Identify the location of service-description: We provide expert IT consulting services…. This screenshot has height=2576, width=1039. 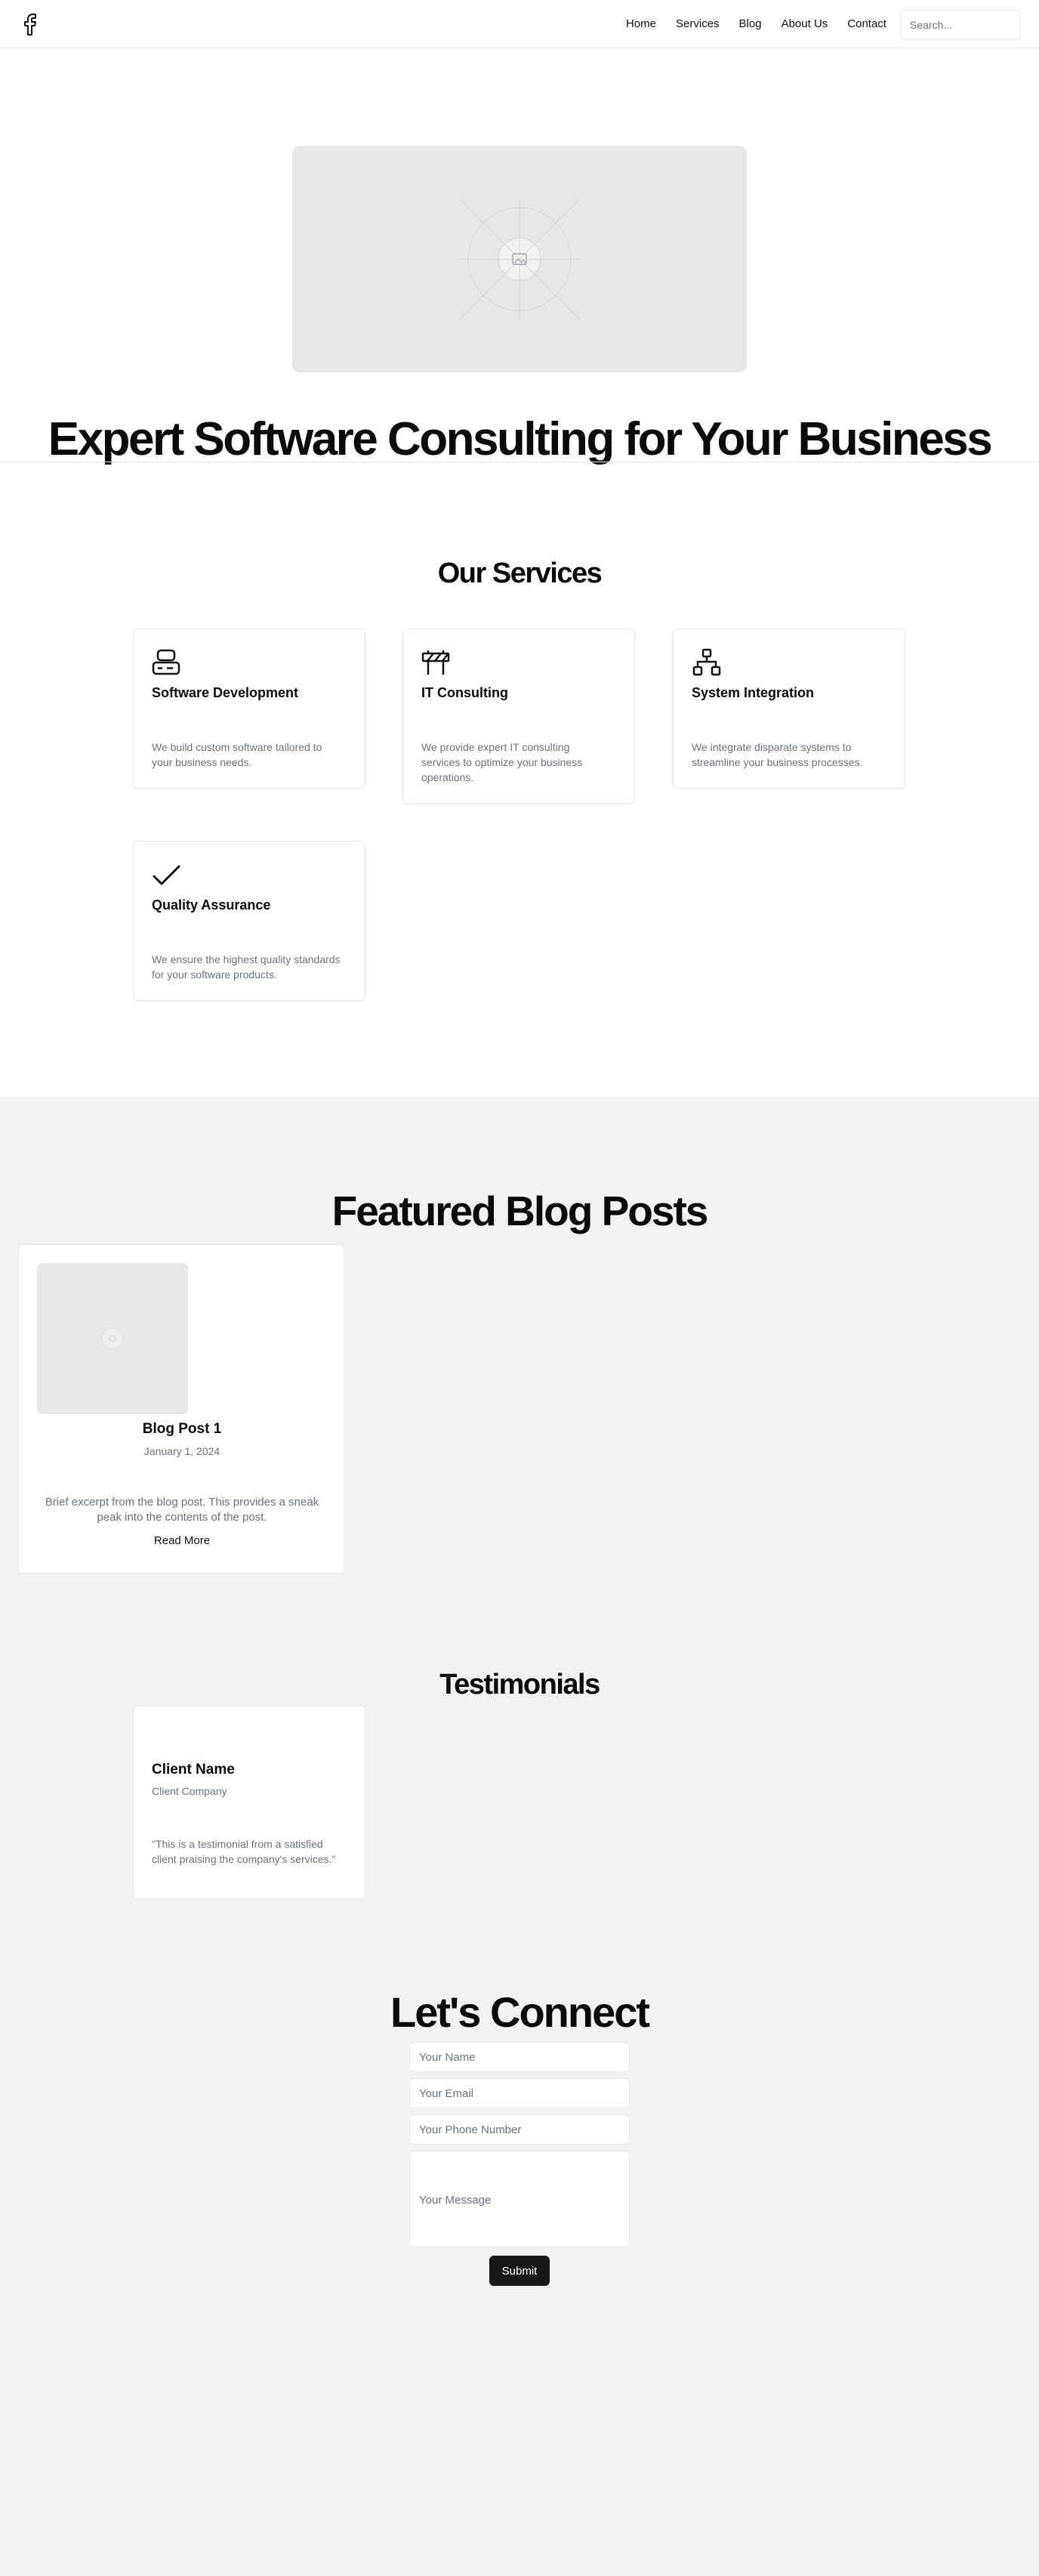
(502, 762).